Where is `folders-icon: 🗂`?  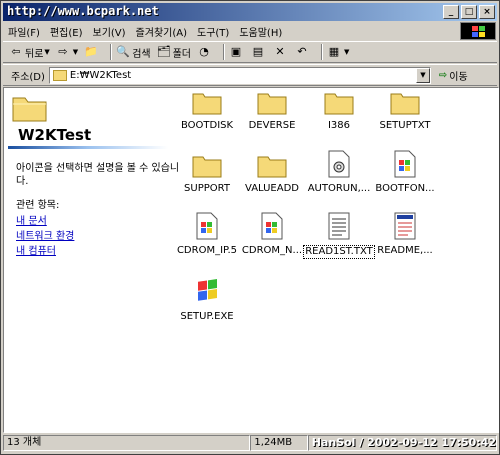 folders-icon: 🗂 is located at coordinates (163, 51).